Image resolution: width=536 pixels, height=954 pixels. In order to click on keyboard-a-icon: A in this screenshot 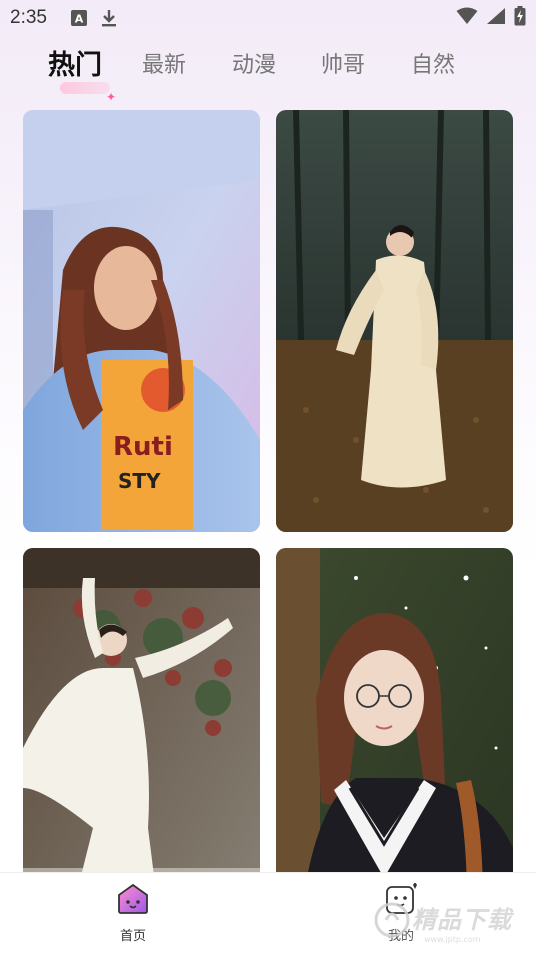, I will do `click(78, 18)`.